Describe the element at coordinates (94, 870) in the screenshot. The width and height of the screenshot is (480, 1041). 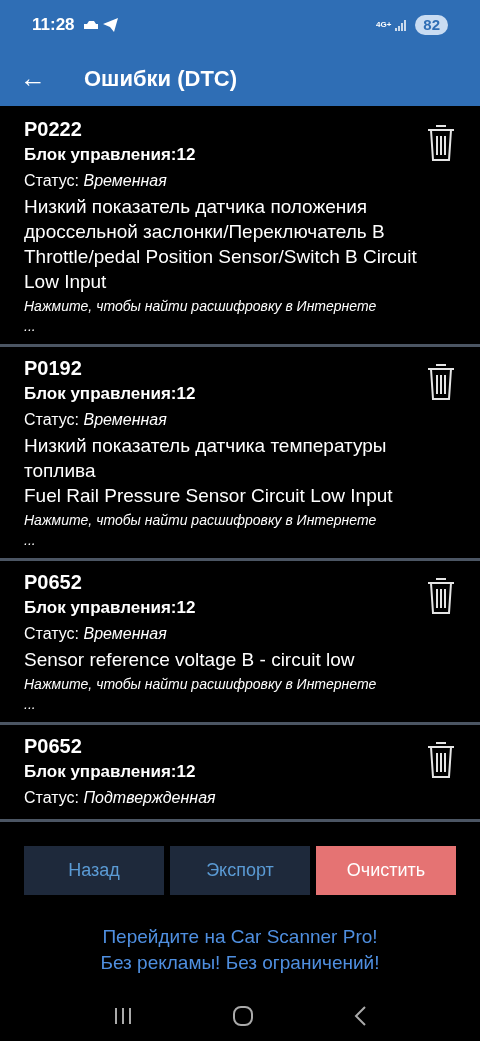
I see `action-button: Назад` at that location.